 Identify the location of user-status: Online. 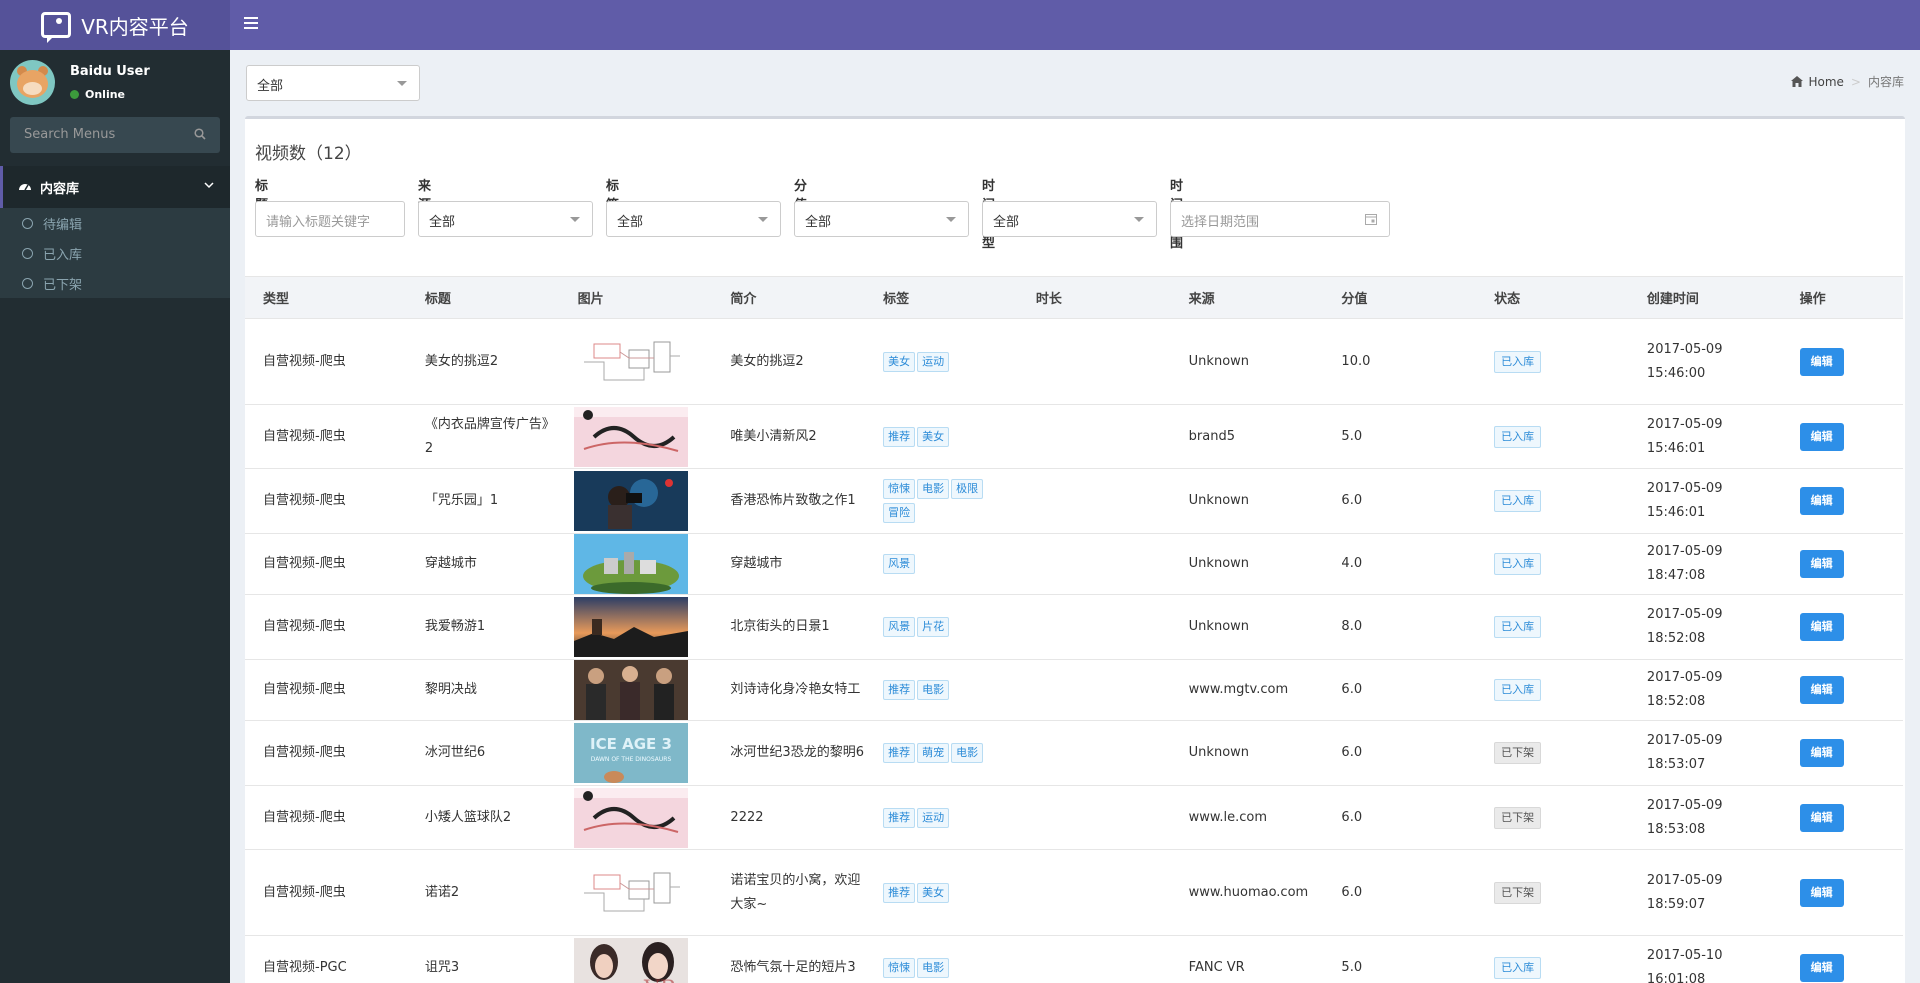
(97, 94).